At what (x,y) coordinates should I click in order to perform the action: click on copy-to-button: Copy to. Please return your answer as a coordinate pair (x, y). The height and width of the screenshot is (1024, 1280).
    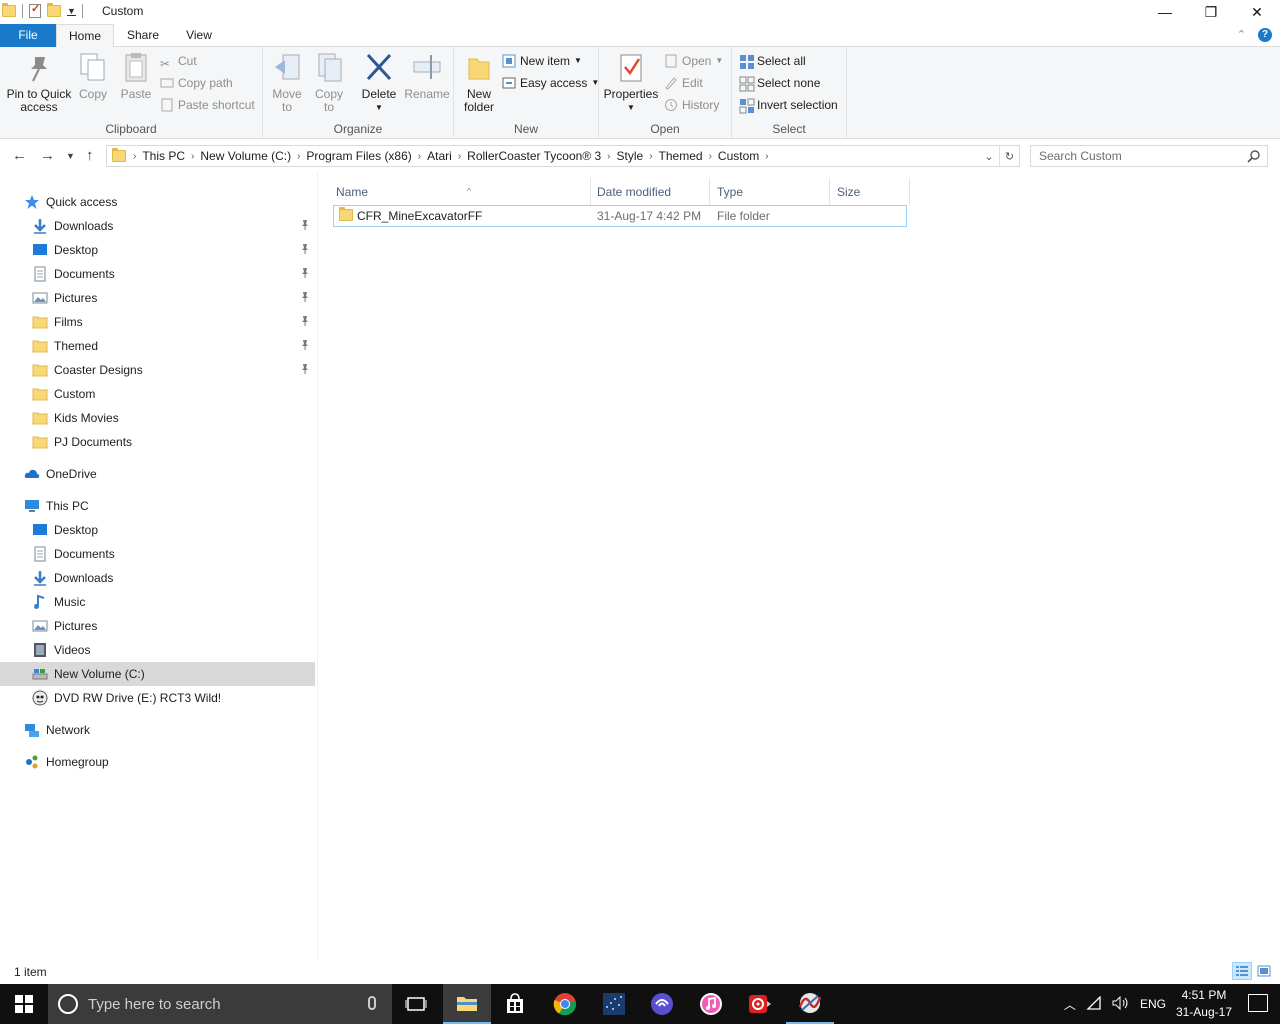
    Looking at the image, I should click on (329, 82).